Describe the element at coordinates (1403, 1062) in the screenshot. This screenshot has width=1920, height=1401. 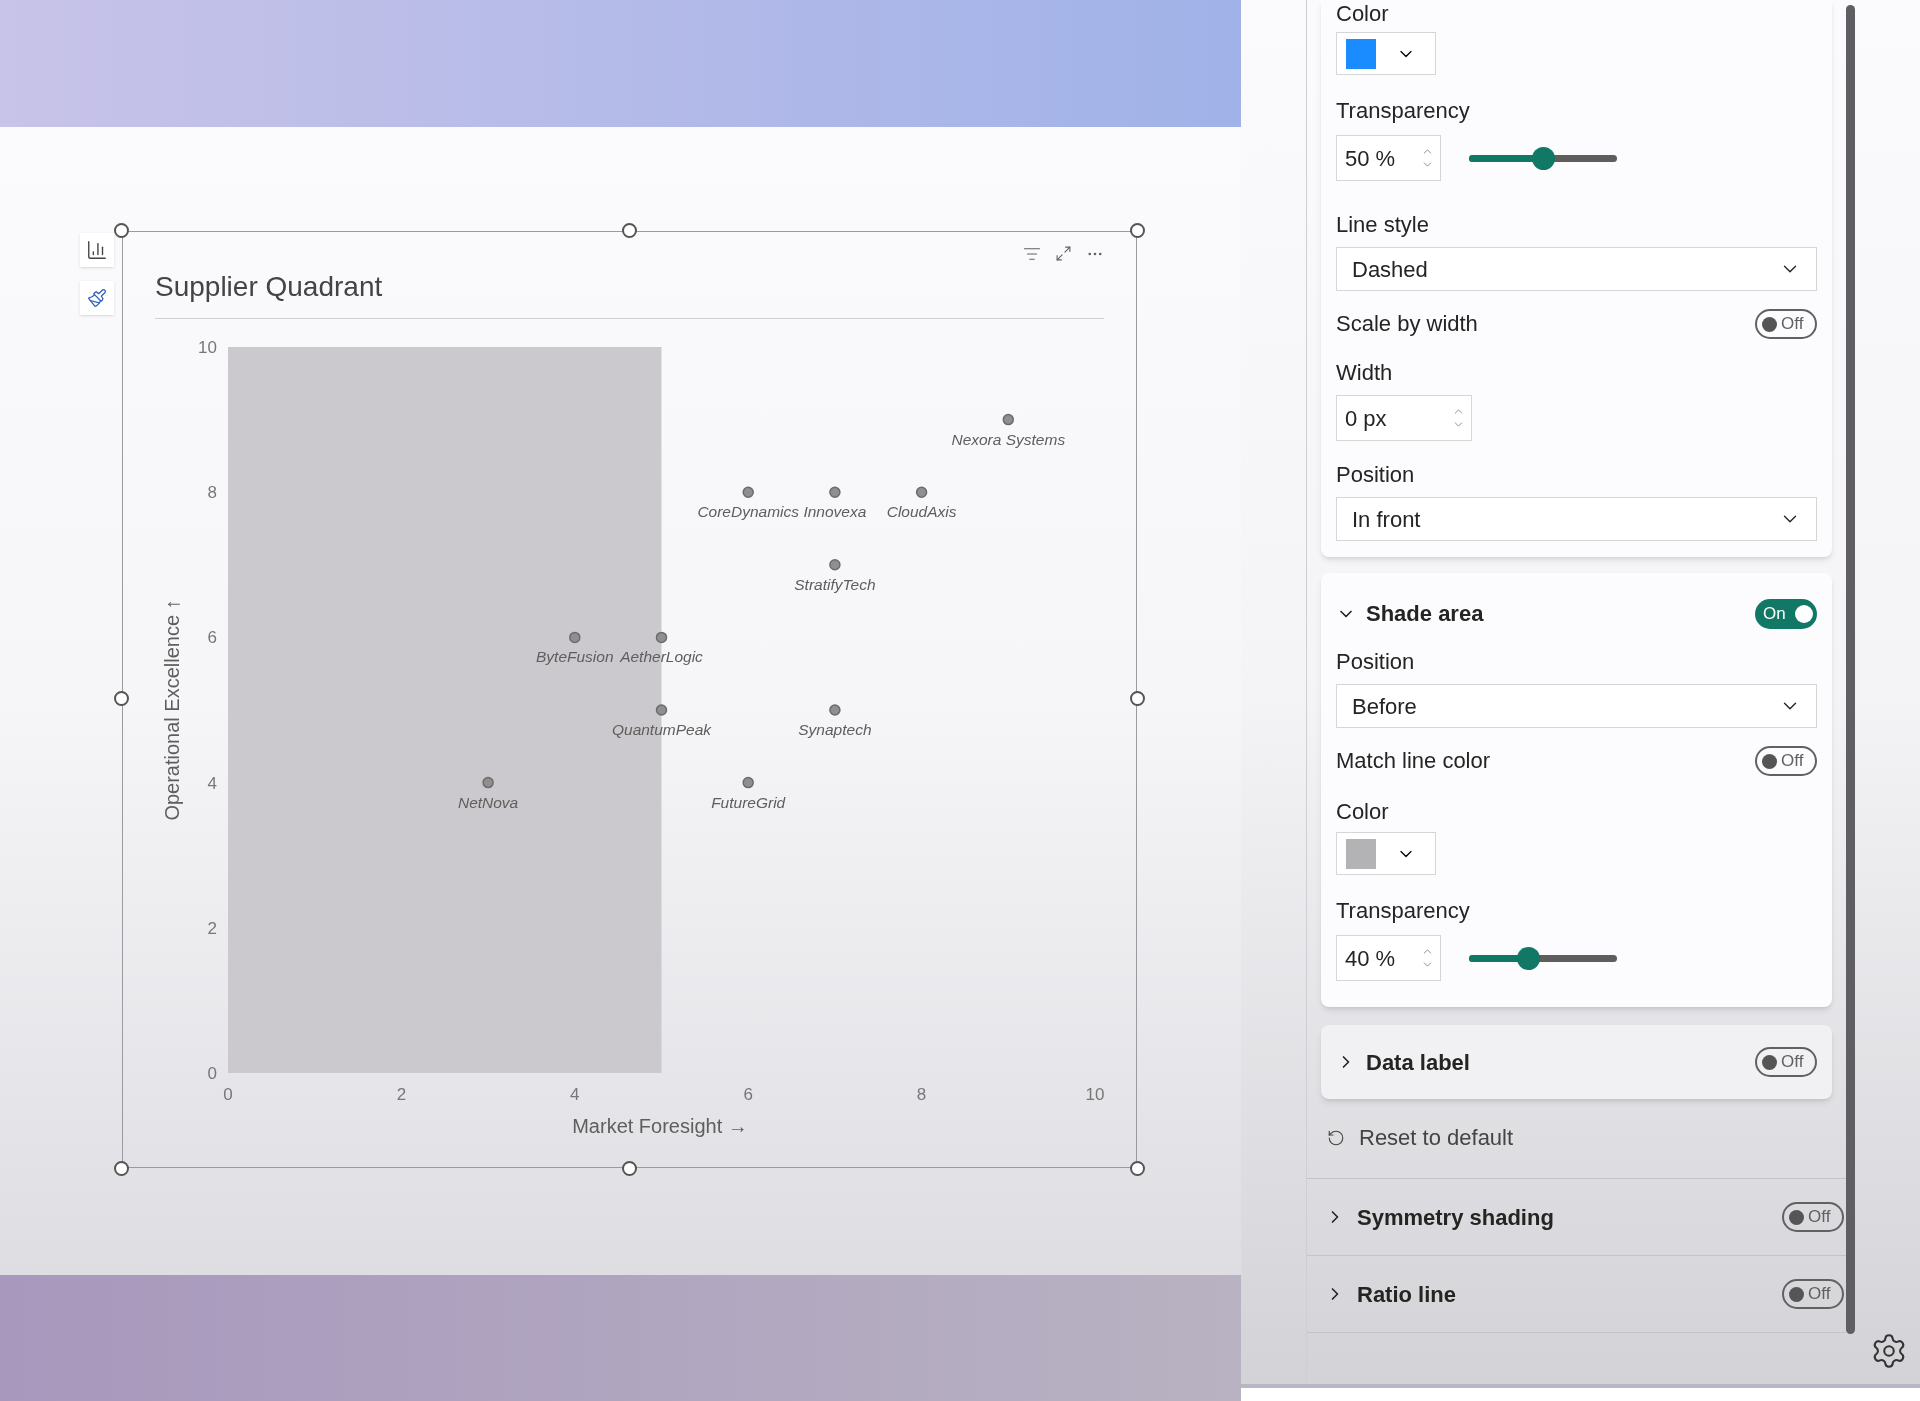
I see `section-header: Data label` at that location.